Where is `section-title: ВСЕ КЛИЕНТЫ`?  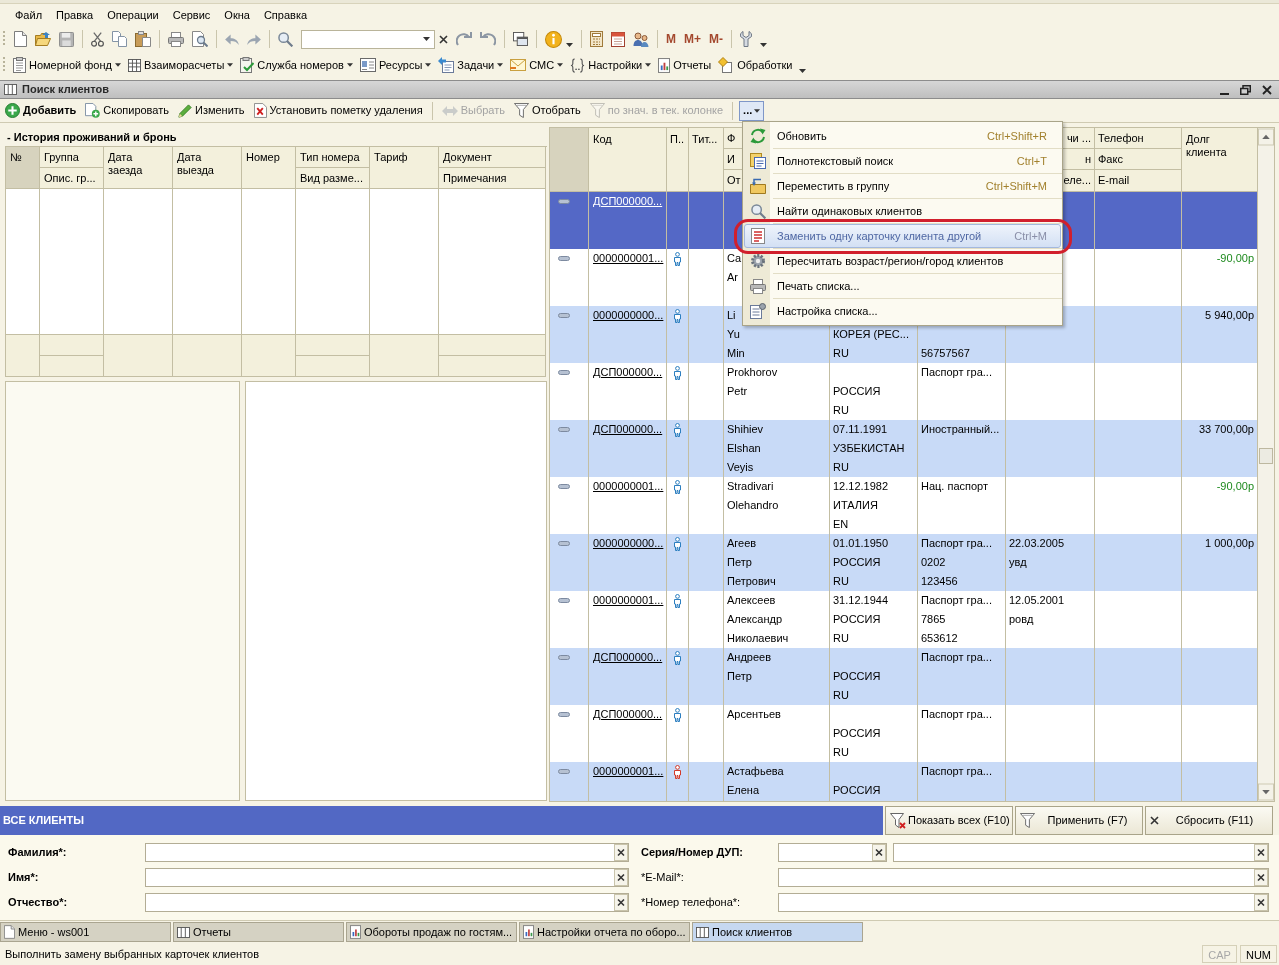
section-title: ВСЕ КЛИЕНТЫ is located at coordinates (43, 820).